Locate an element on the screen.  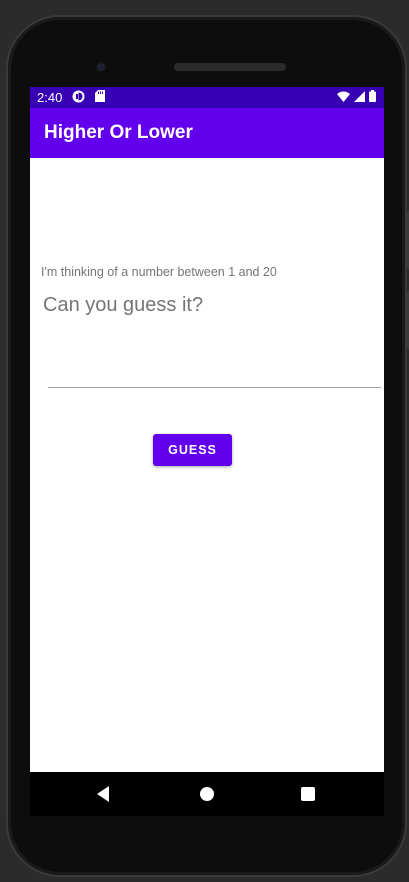
app-bar: Higher Or Lower is located at coordinates (207, 133).